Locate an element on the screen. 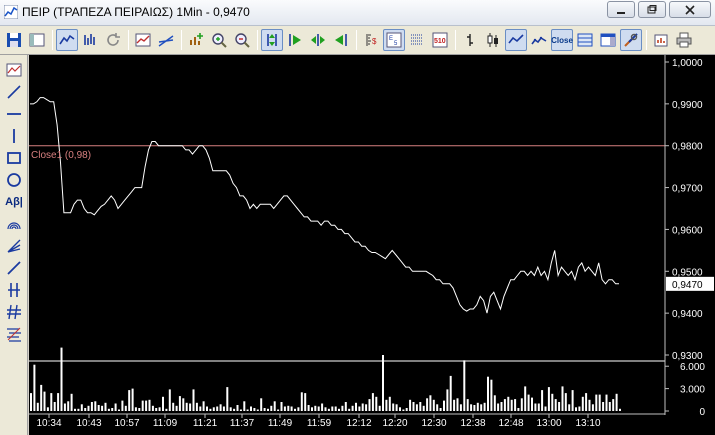 This screenshot has height=435, width=715. rectangle-button is located at coordinates (14, 158).